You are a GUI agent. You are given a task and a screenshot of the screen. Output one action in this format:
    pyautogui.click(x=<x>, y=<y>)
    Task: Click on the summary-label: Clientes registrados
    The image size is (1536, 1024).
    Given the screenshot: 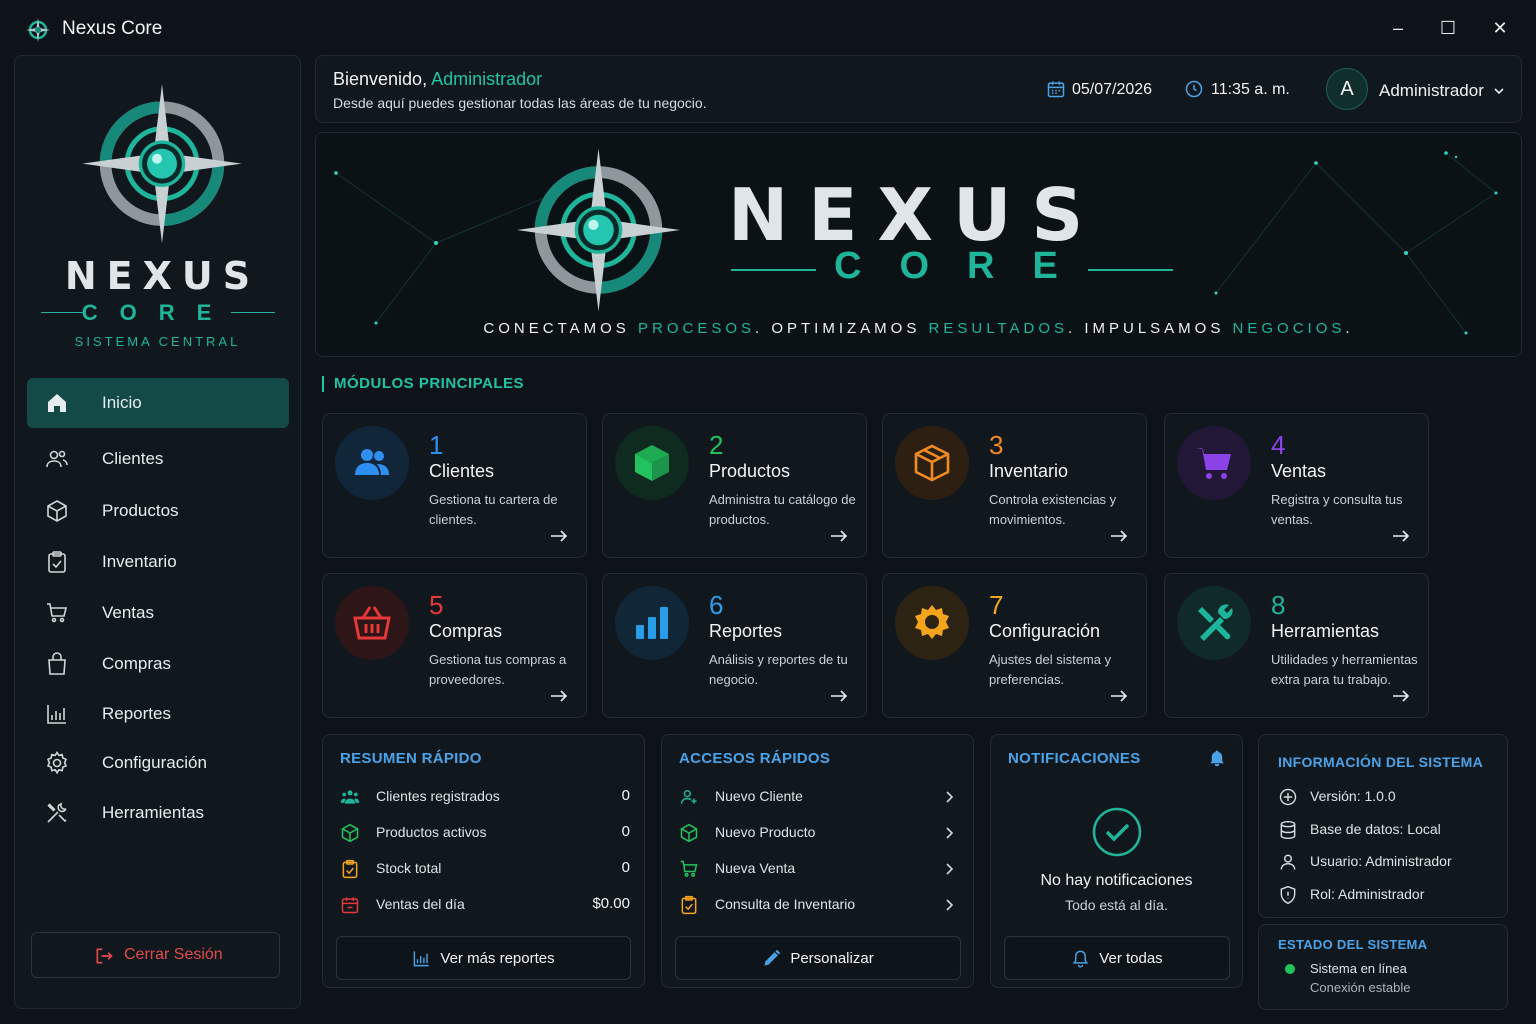 What is the action you would take?
    pyautogui.click(x=438, y=796)
    